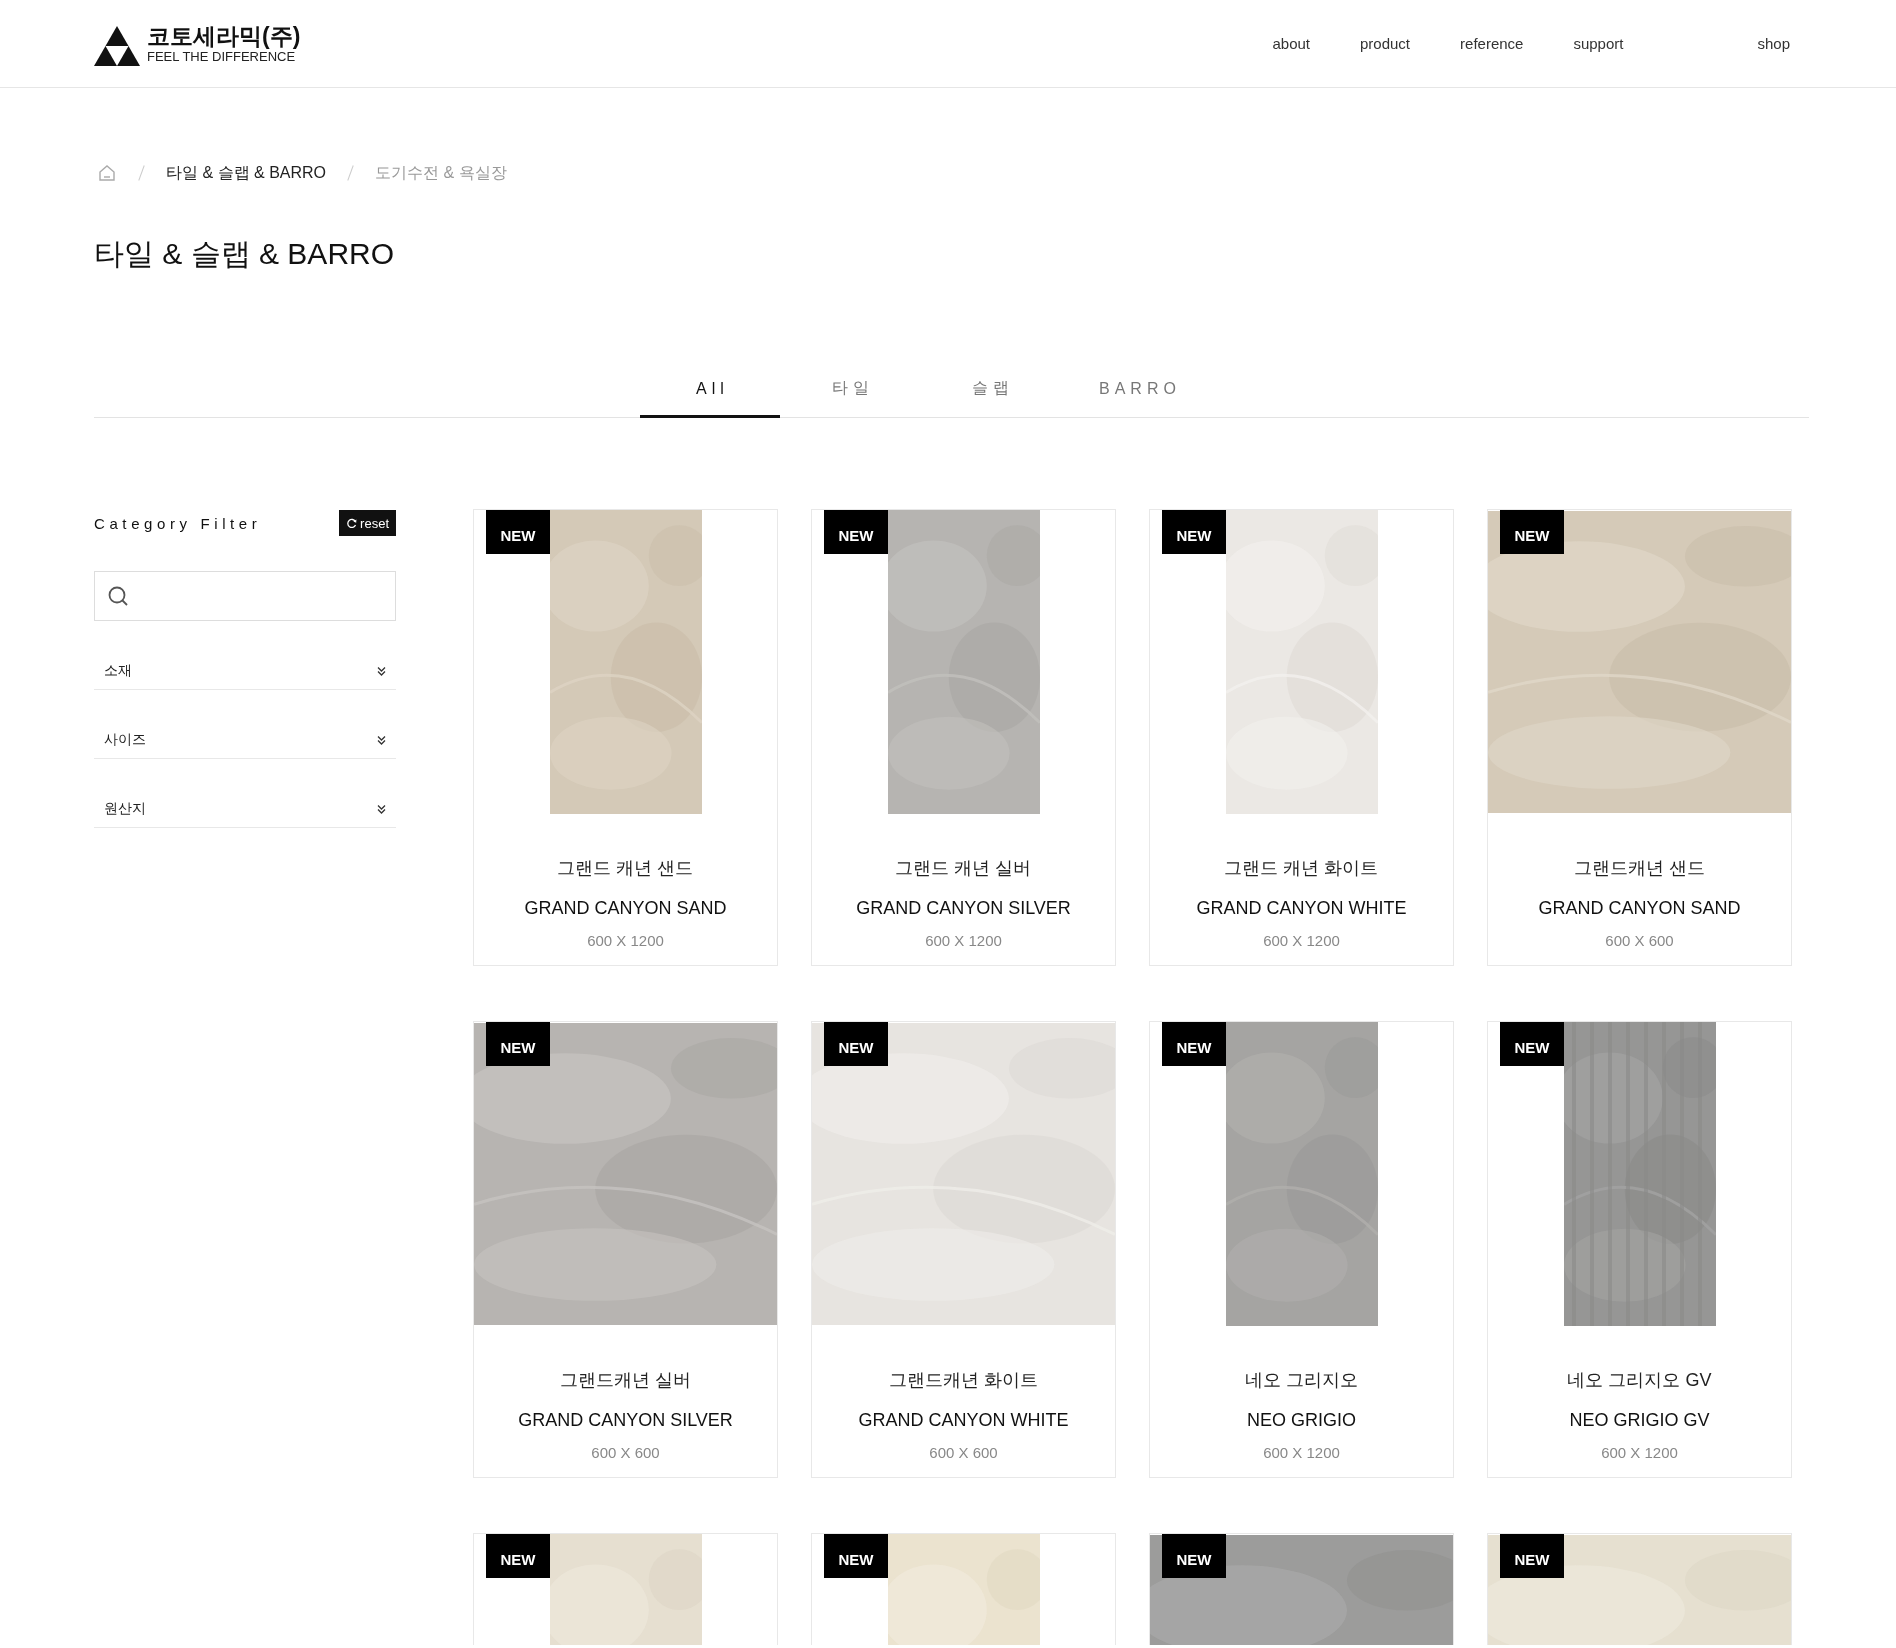 The width and height of the screenshot is (1896, 1648). What do you see at coordinates (125, 809) in the screenshot?
I see `filter-dropdown-label: 원산지` at bounding box center [125, 809].